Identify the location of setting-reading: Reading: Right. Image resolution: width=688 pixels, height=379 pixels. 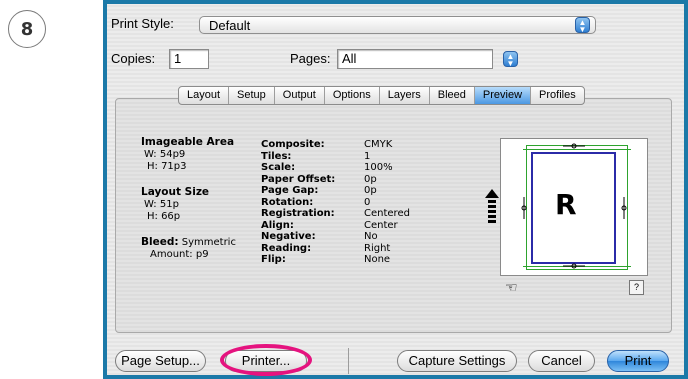
(326, 248).